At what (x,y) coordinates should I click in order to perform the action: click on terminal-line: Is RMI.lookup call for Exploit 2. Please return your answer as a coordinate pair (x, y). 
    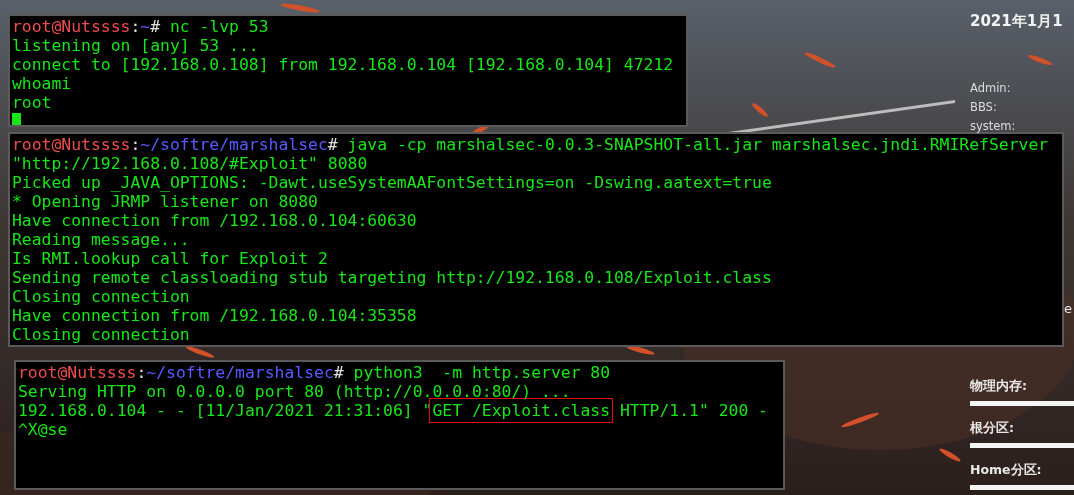
    Looking at the image, I should click on (170, 258).